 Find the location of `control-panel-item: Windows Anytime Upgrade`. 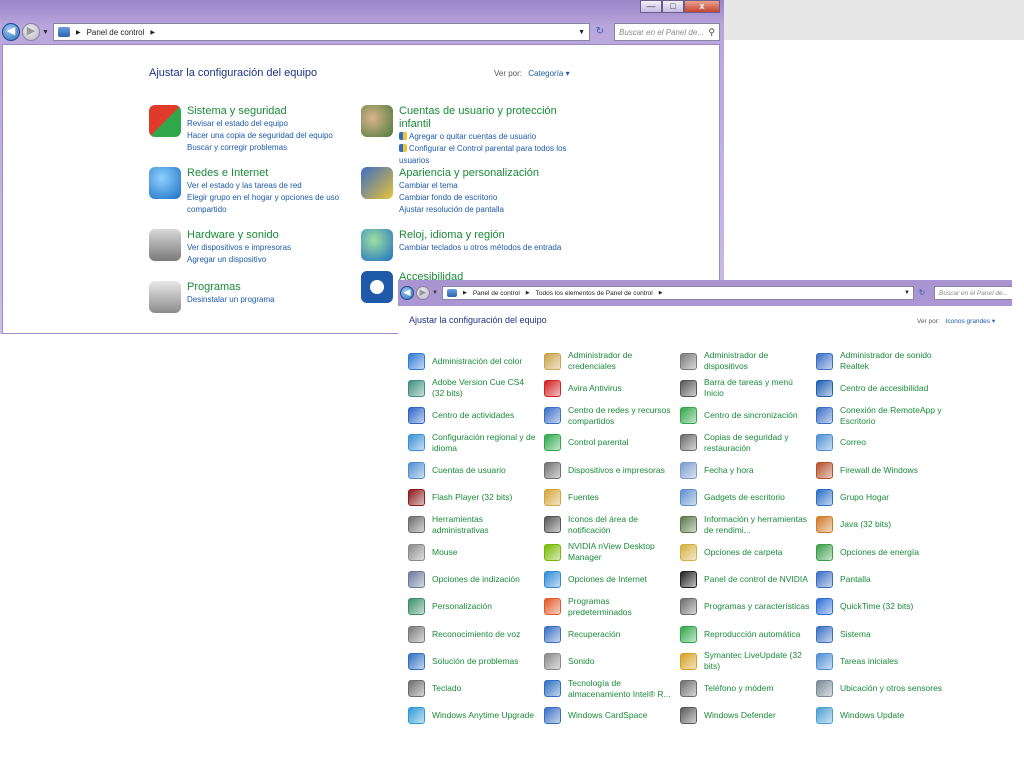

control-panel-item: Windows Anytime Upgrade is located at coordinates (473, 716).